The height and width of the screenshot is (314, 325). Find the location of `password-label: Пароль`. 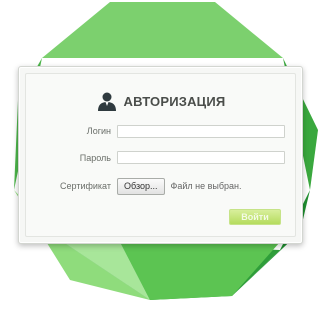

password-label: Пароль is located at coordinates (95, 158).